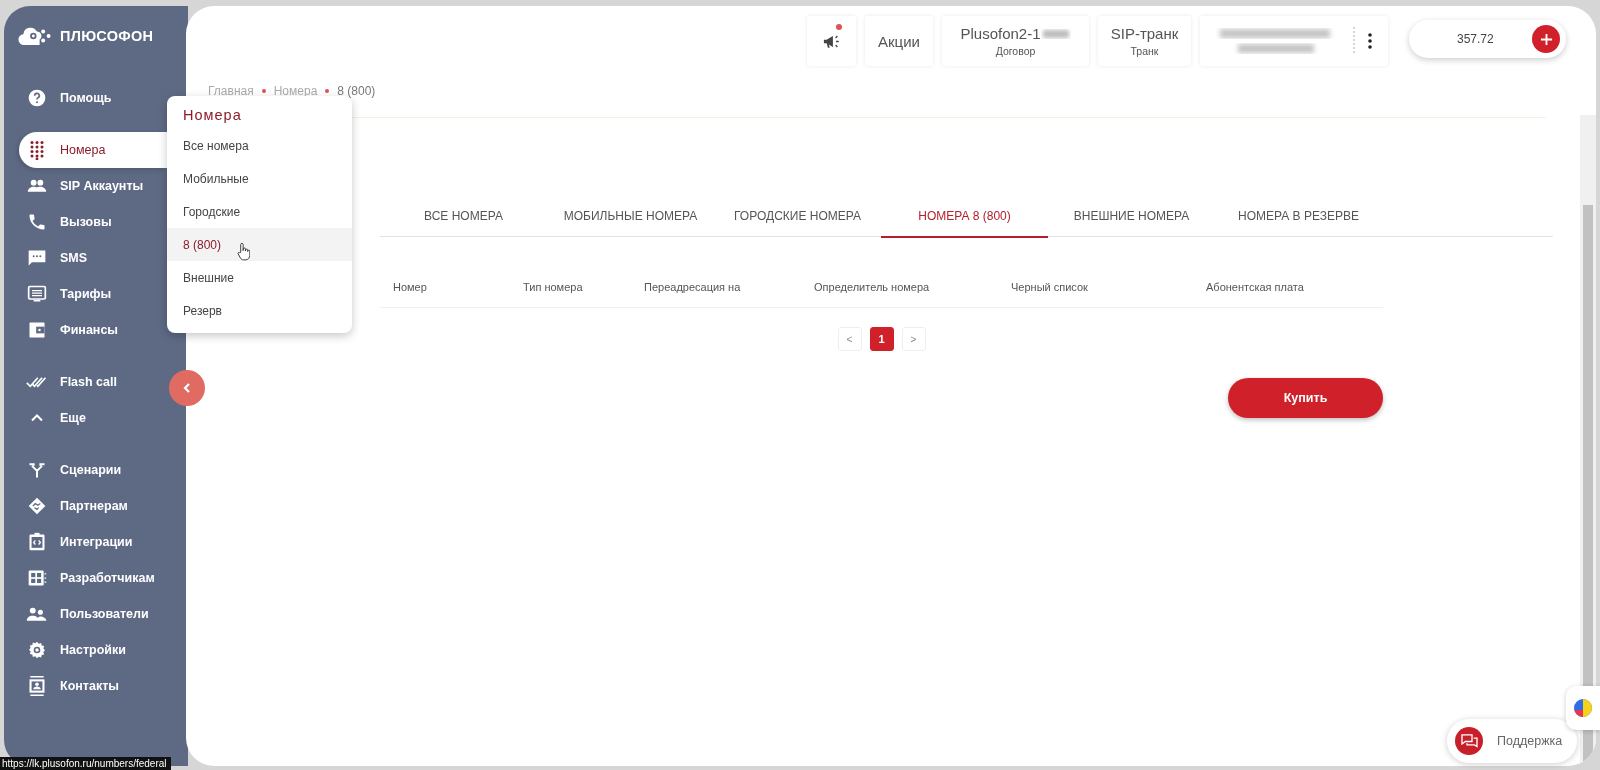 This screenshot has width=1600, height=770. What do you see at coordinates (212, 115) in the screenshot?
I see `menu-title: Номера` at bounding box center [212, 115].